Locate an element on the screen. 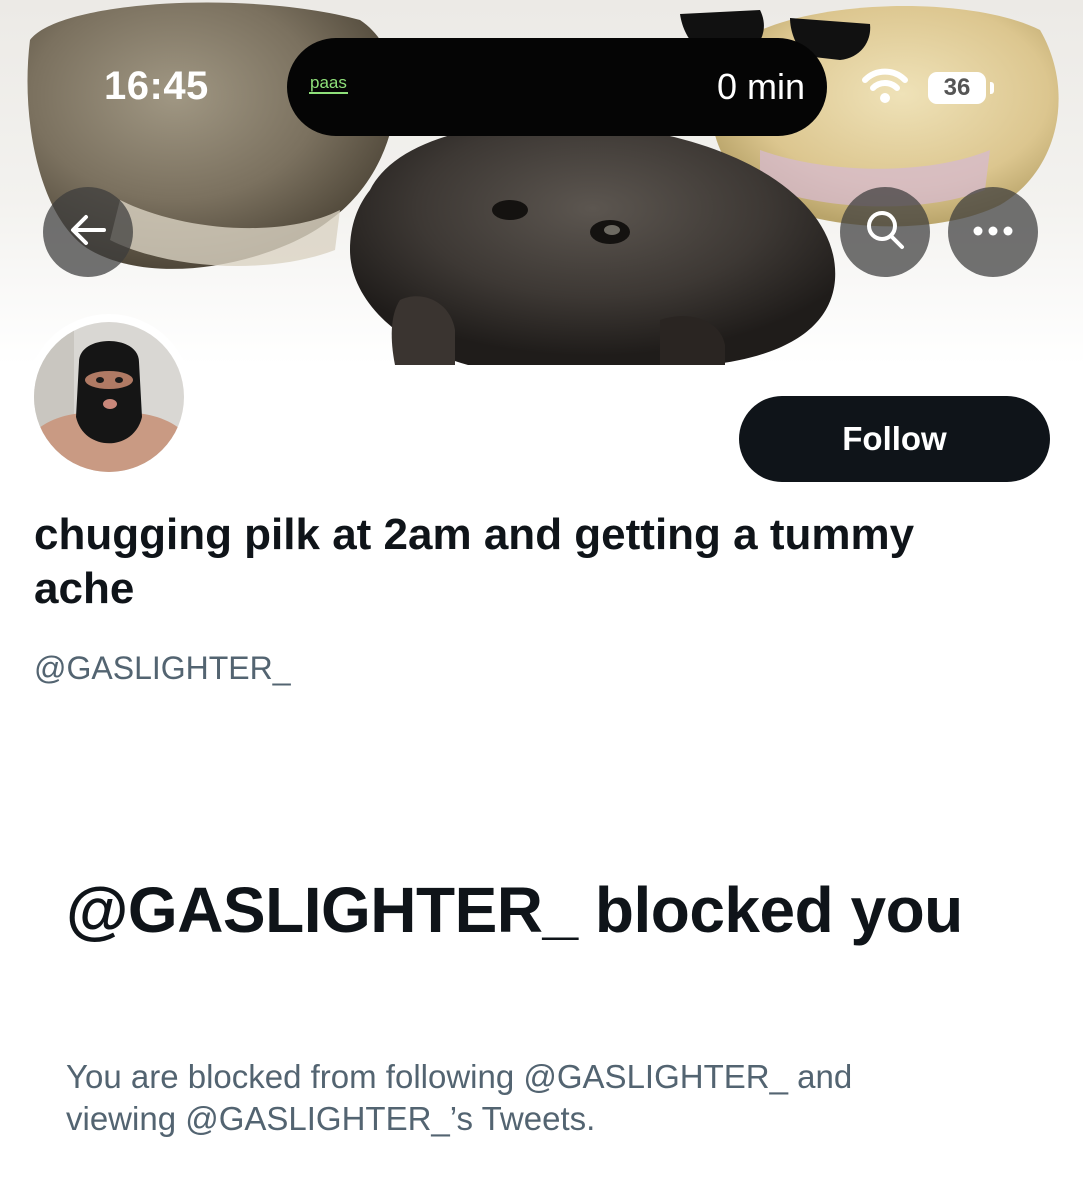  profile-handle: @GASLIGHTER_ is located at coordinates (162, 668).